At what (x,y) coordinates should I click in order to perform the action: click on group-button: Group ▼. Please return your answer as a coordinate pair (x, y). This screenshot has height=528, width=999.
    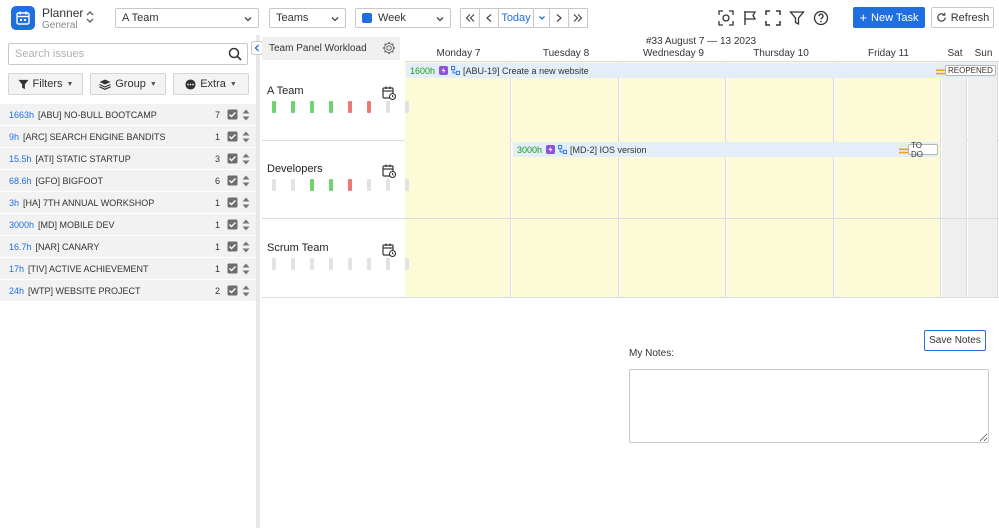
    Looking at the image, I should click on (128, 84).